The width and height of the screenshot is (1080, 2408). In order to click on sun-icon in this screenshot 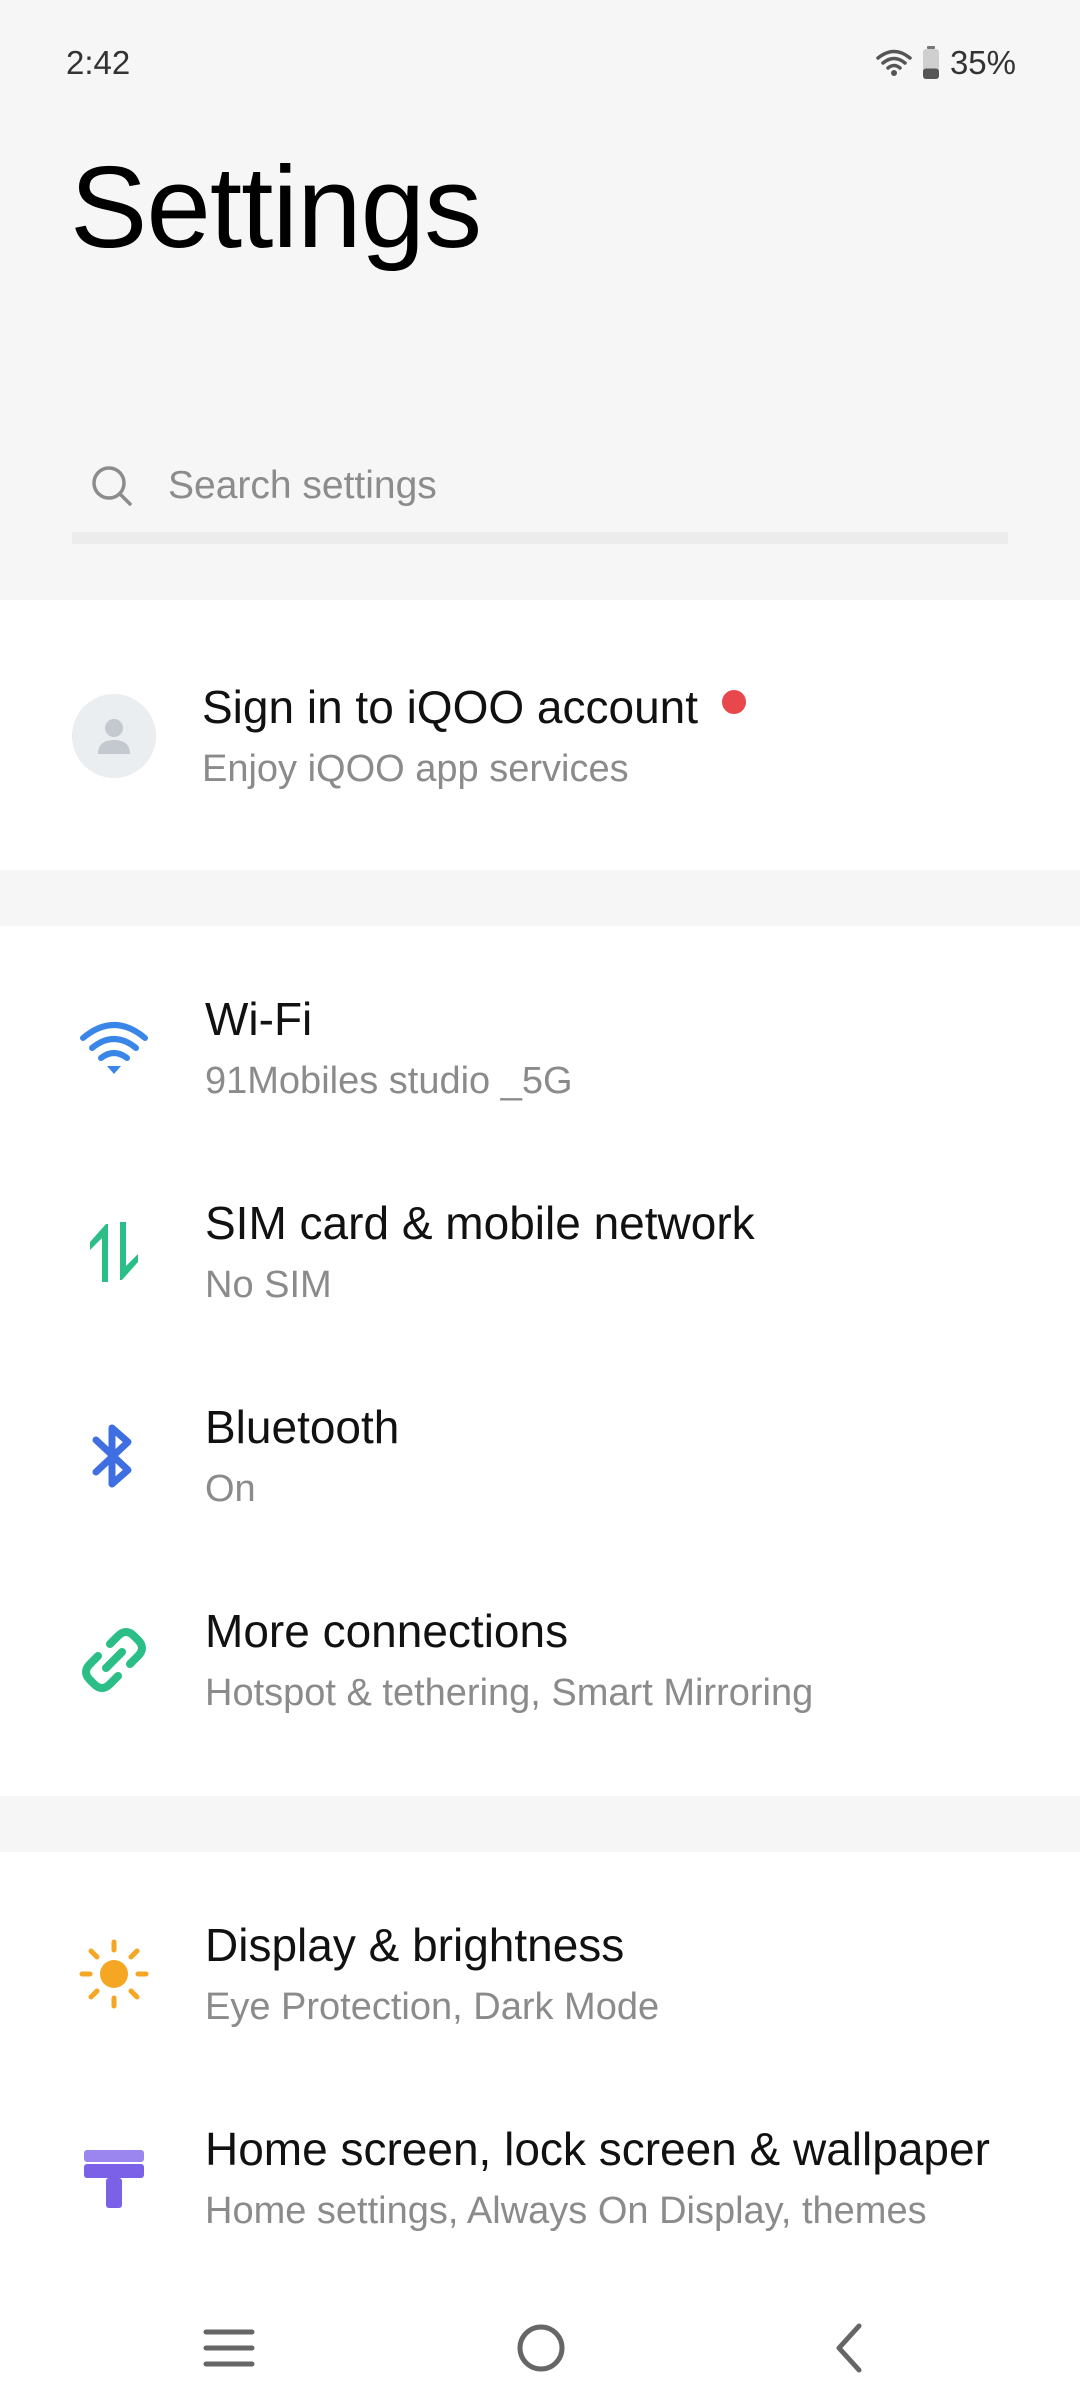, I will do `click(114, 1974)`.